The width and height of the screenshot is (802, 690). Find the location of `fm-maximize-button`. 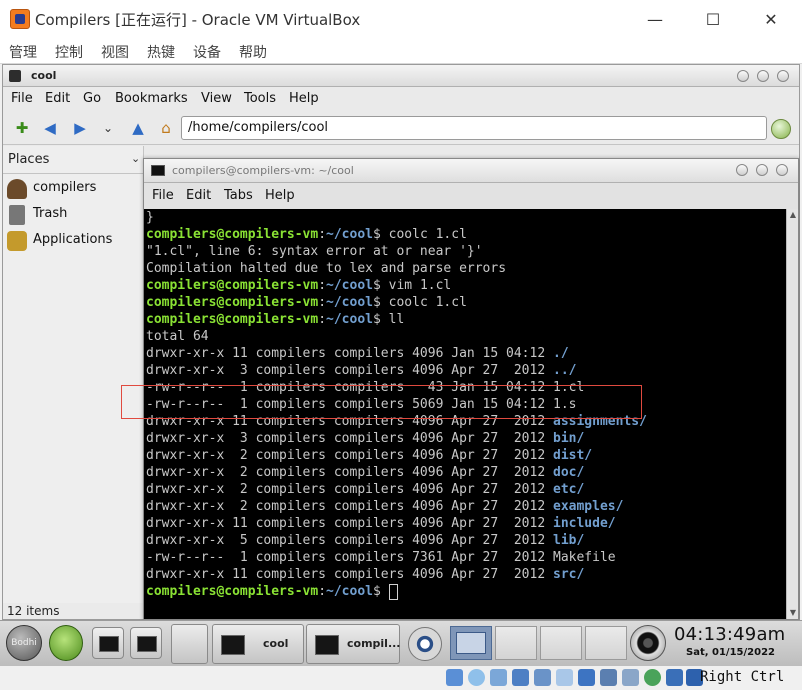

fm-maximize-button is located at coordinates (763, 76).